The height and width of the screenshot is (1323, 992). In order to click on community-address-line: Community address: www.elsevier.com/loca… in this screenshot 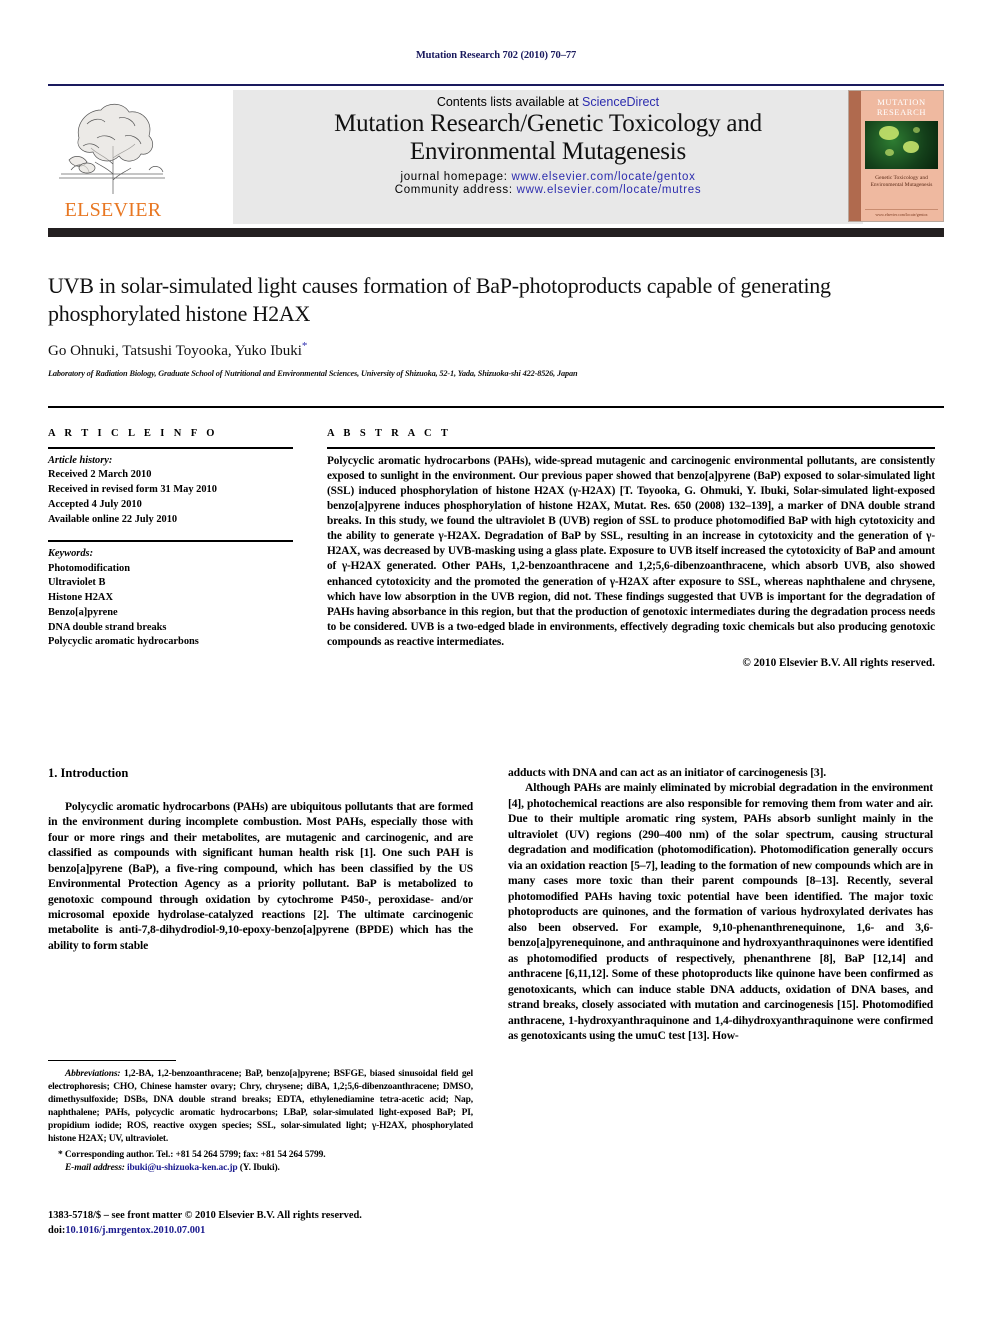, I will do `click(548, 190)`.